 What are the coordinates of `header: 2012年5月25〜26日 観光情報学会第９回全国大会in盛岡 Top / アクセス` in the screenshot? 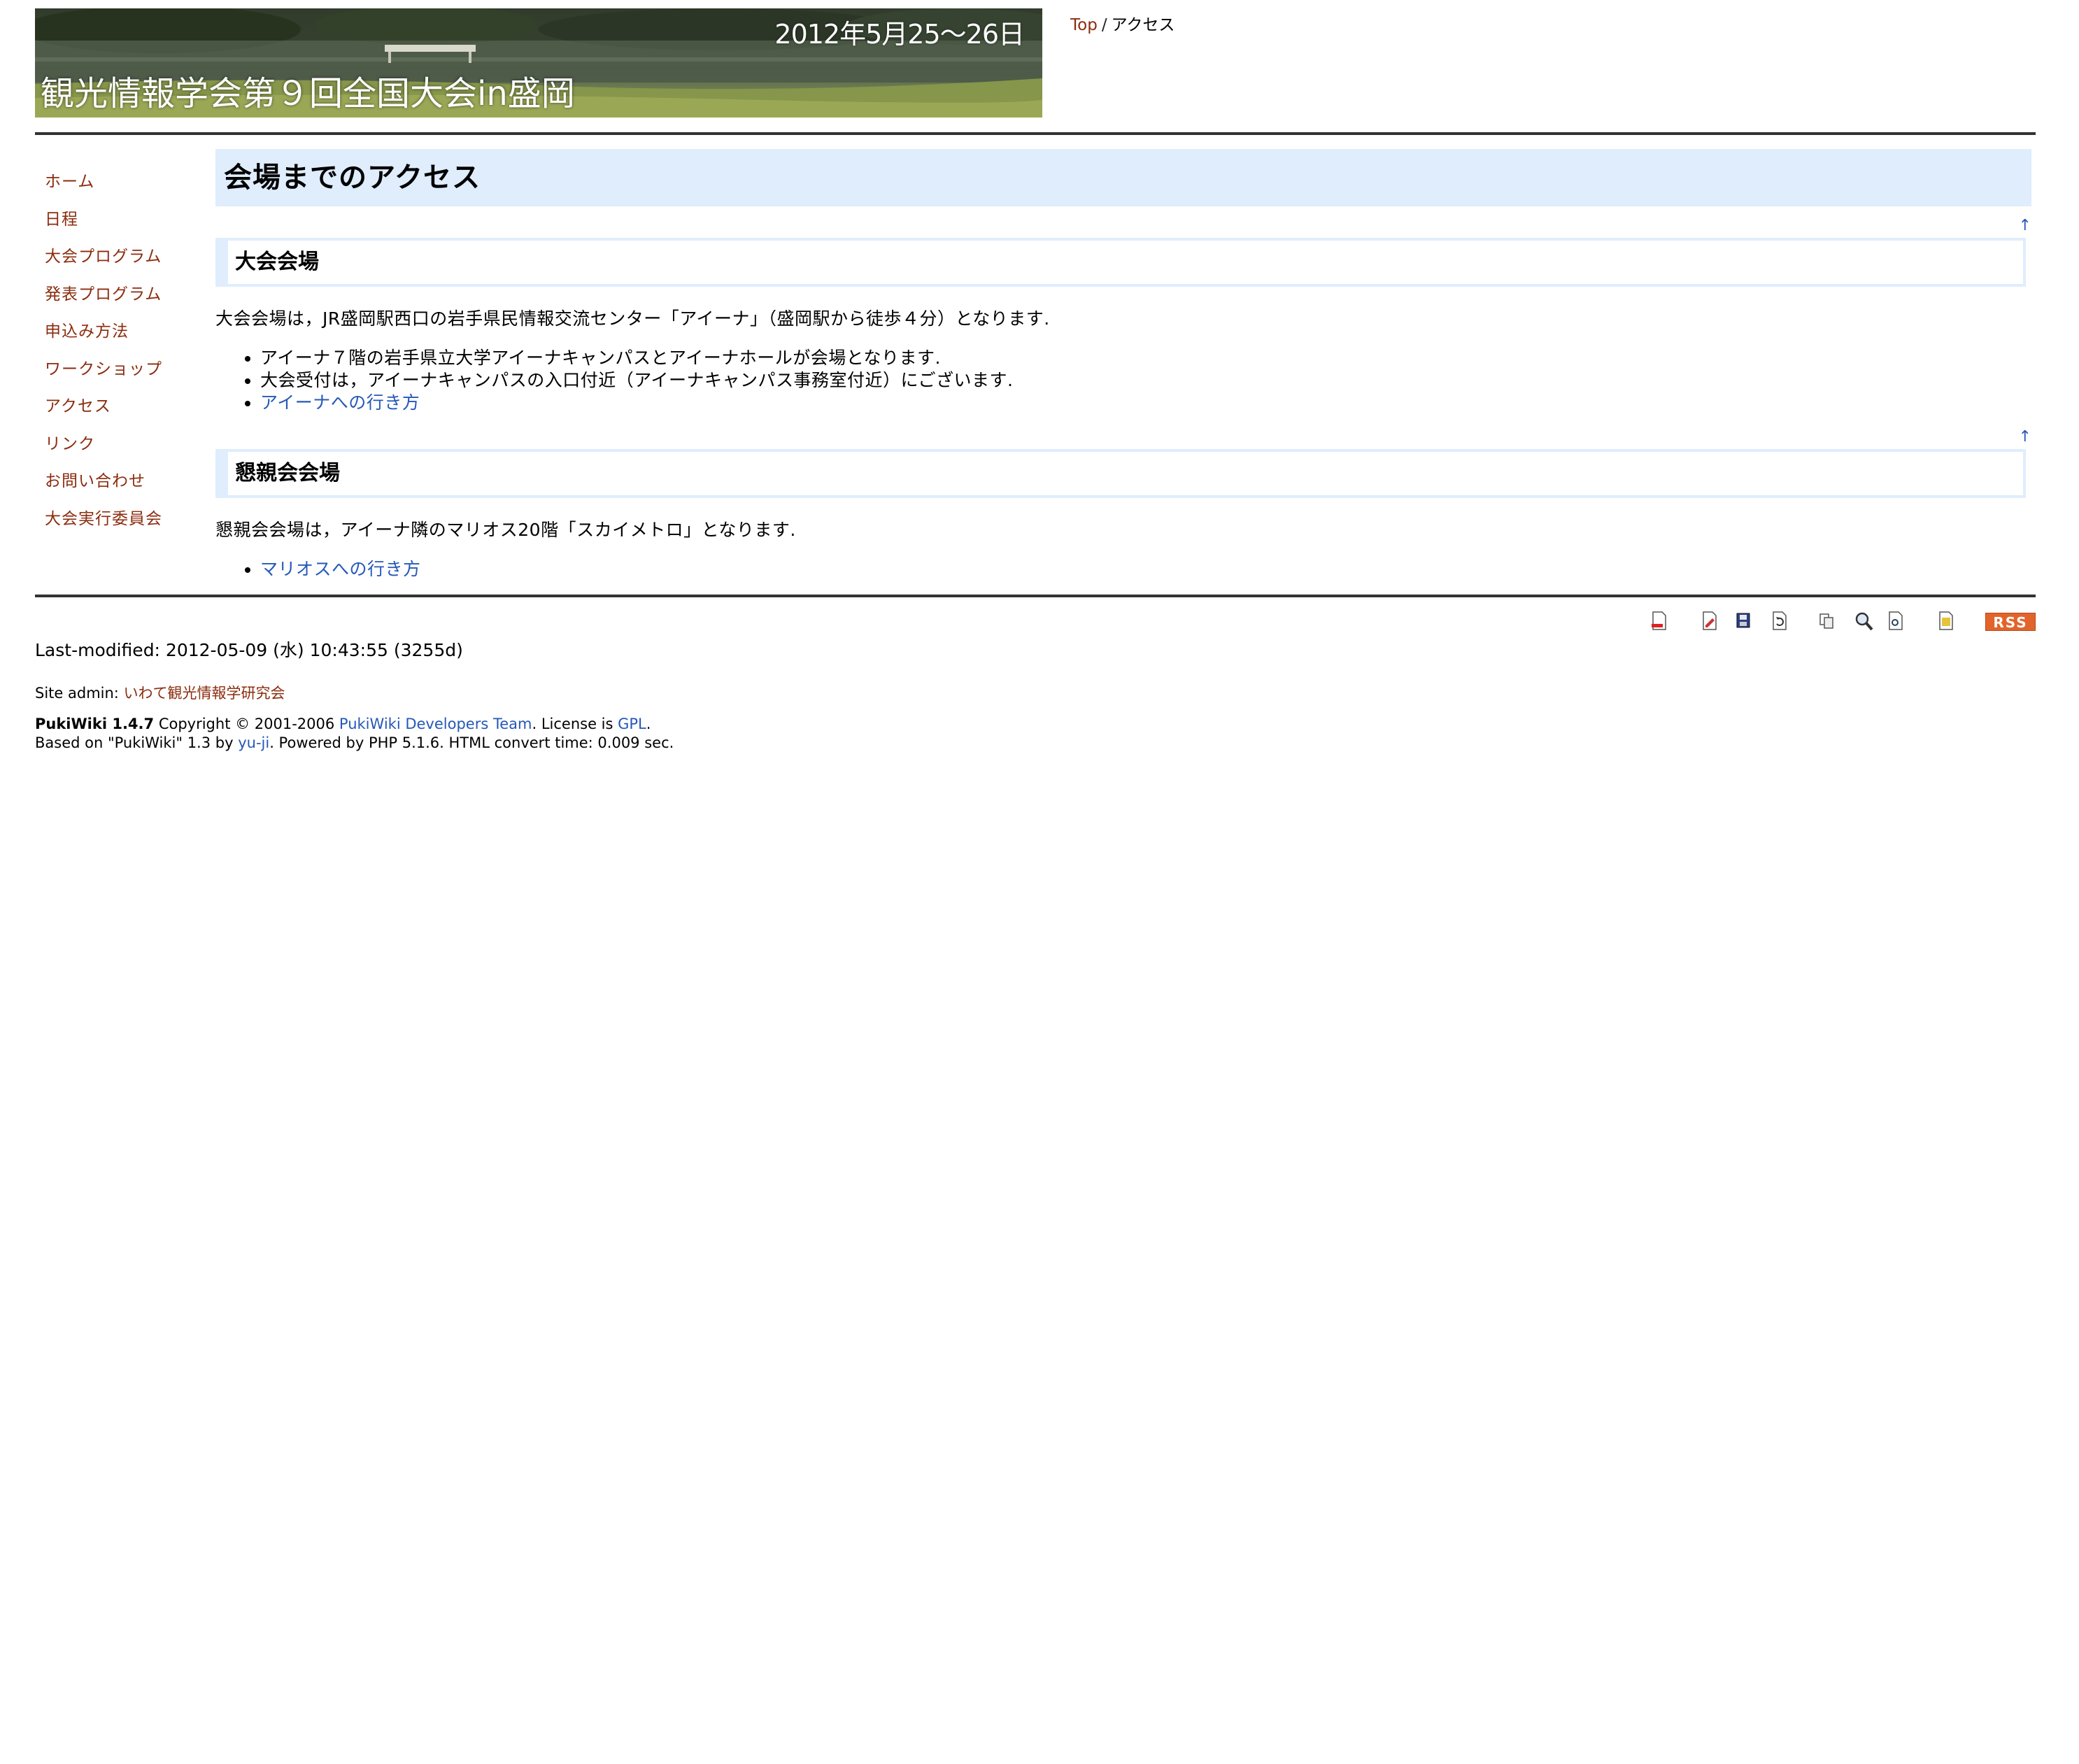 It's located at (1035, 63).